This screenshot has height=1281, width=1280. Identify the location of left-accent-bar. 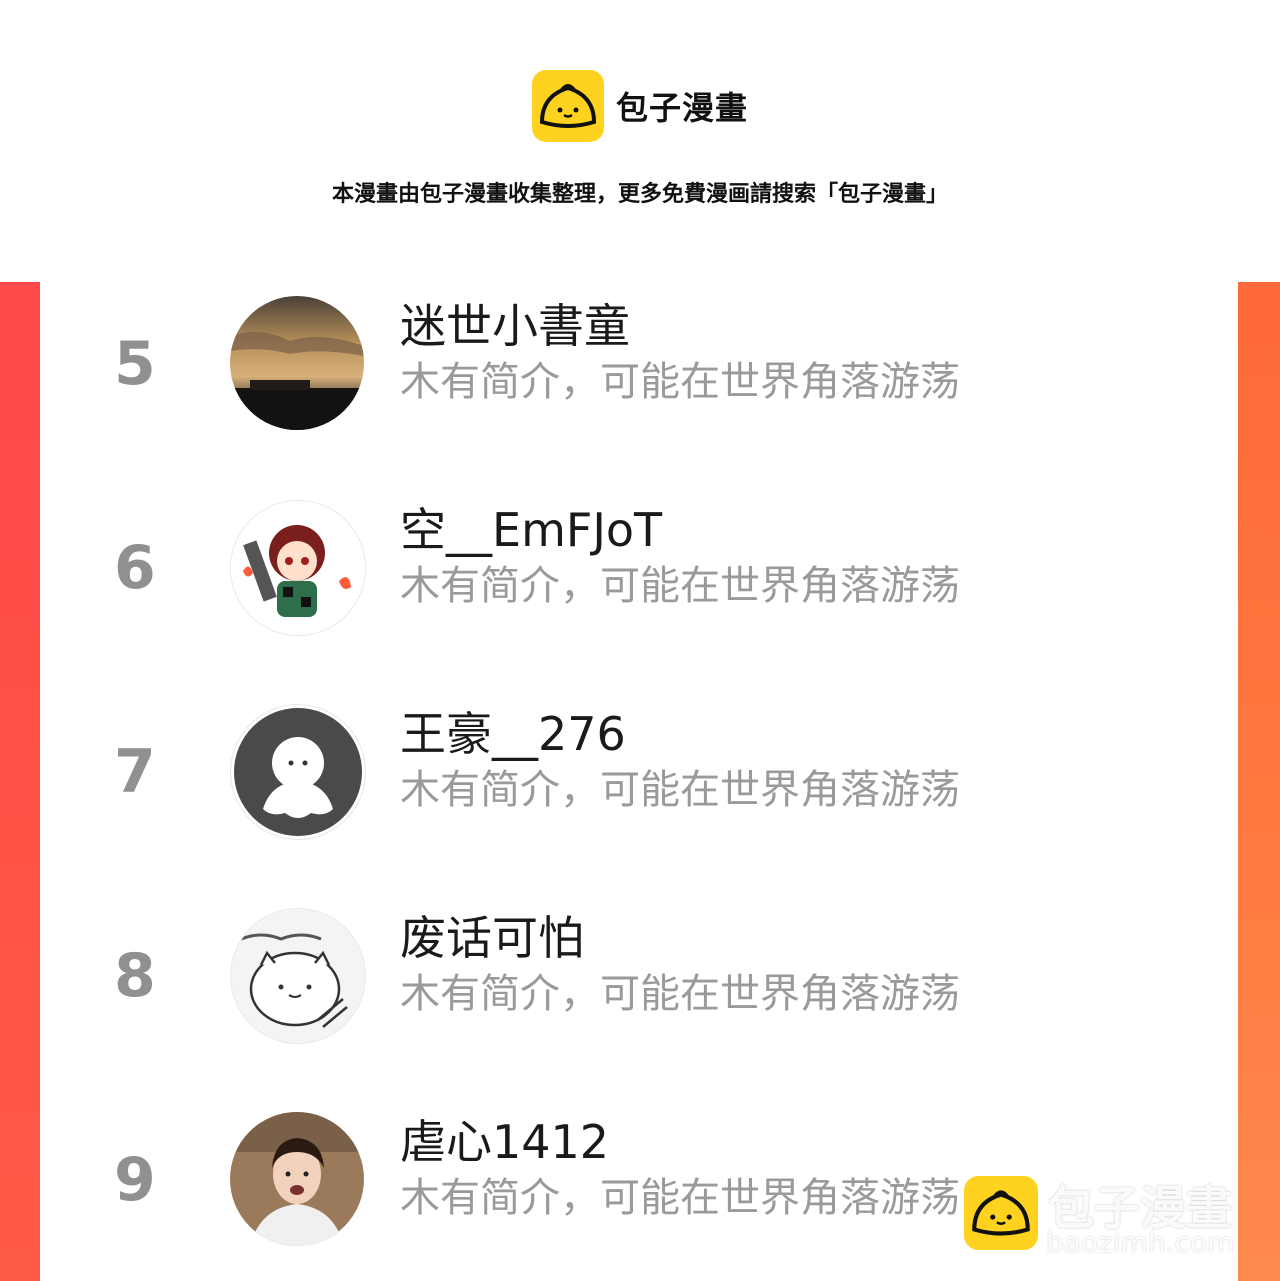
(20, 781).